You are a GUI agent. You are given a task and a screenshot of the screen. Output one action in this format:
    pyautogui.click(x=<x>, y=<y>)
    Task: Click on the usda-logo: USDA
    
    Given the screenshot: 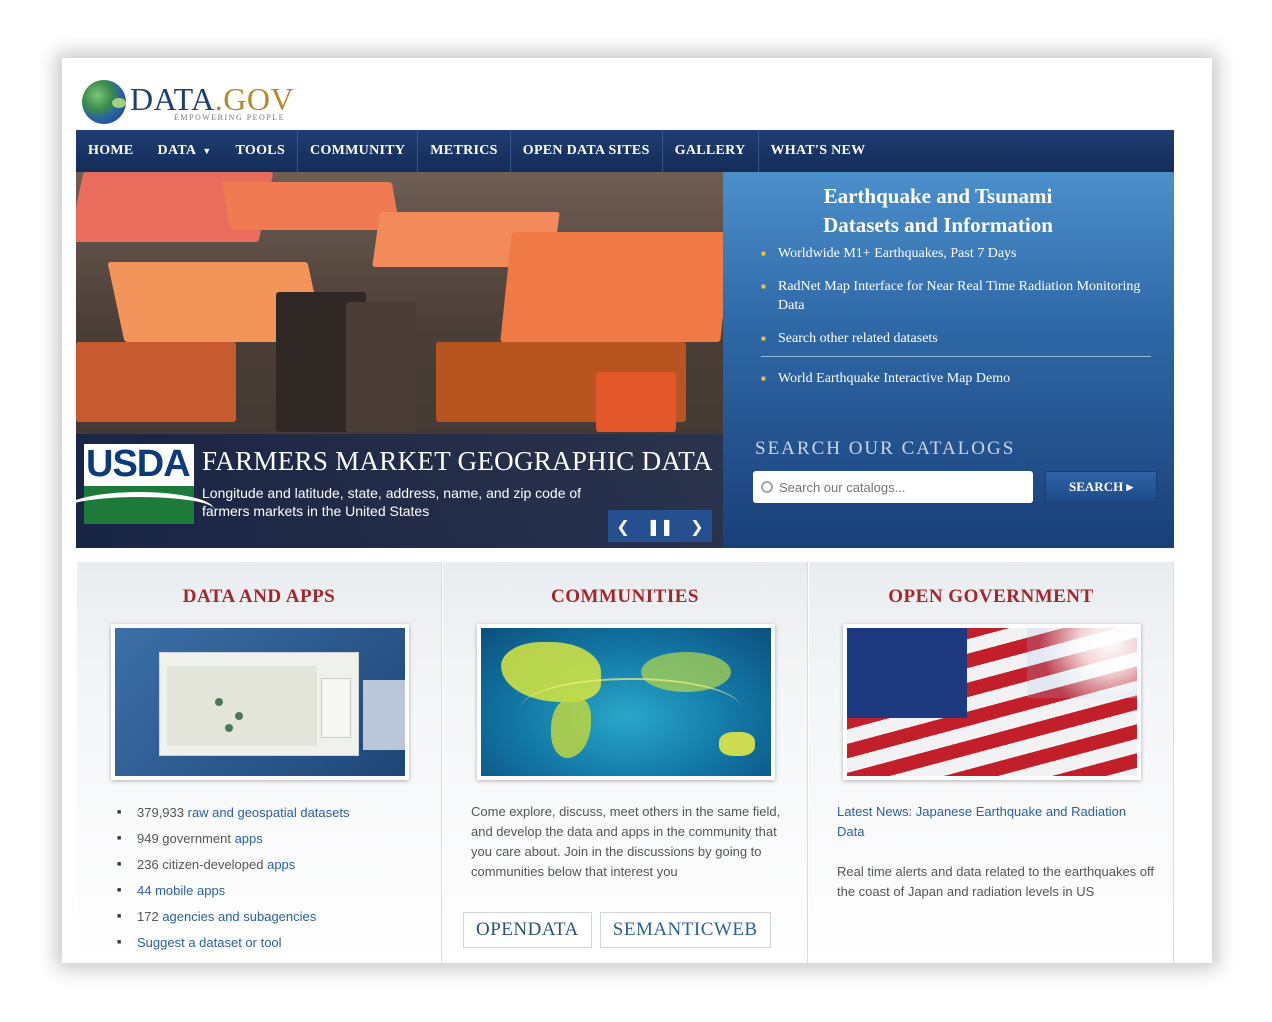 What is the action you would take?
    pyautogui.click(x=145, y=484)
    